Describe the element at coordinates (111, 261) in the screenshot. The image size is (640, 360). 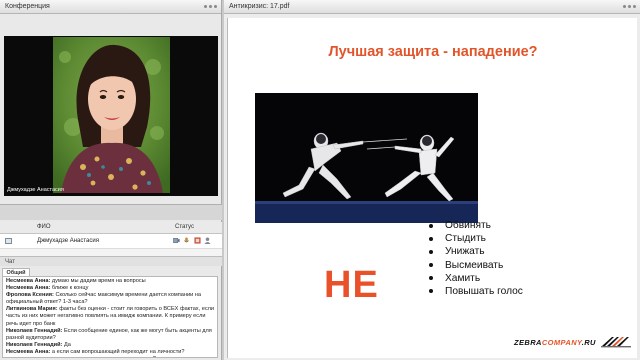
I see `chat-header: Чат` at that location.